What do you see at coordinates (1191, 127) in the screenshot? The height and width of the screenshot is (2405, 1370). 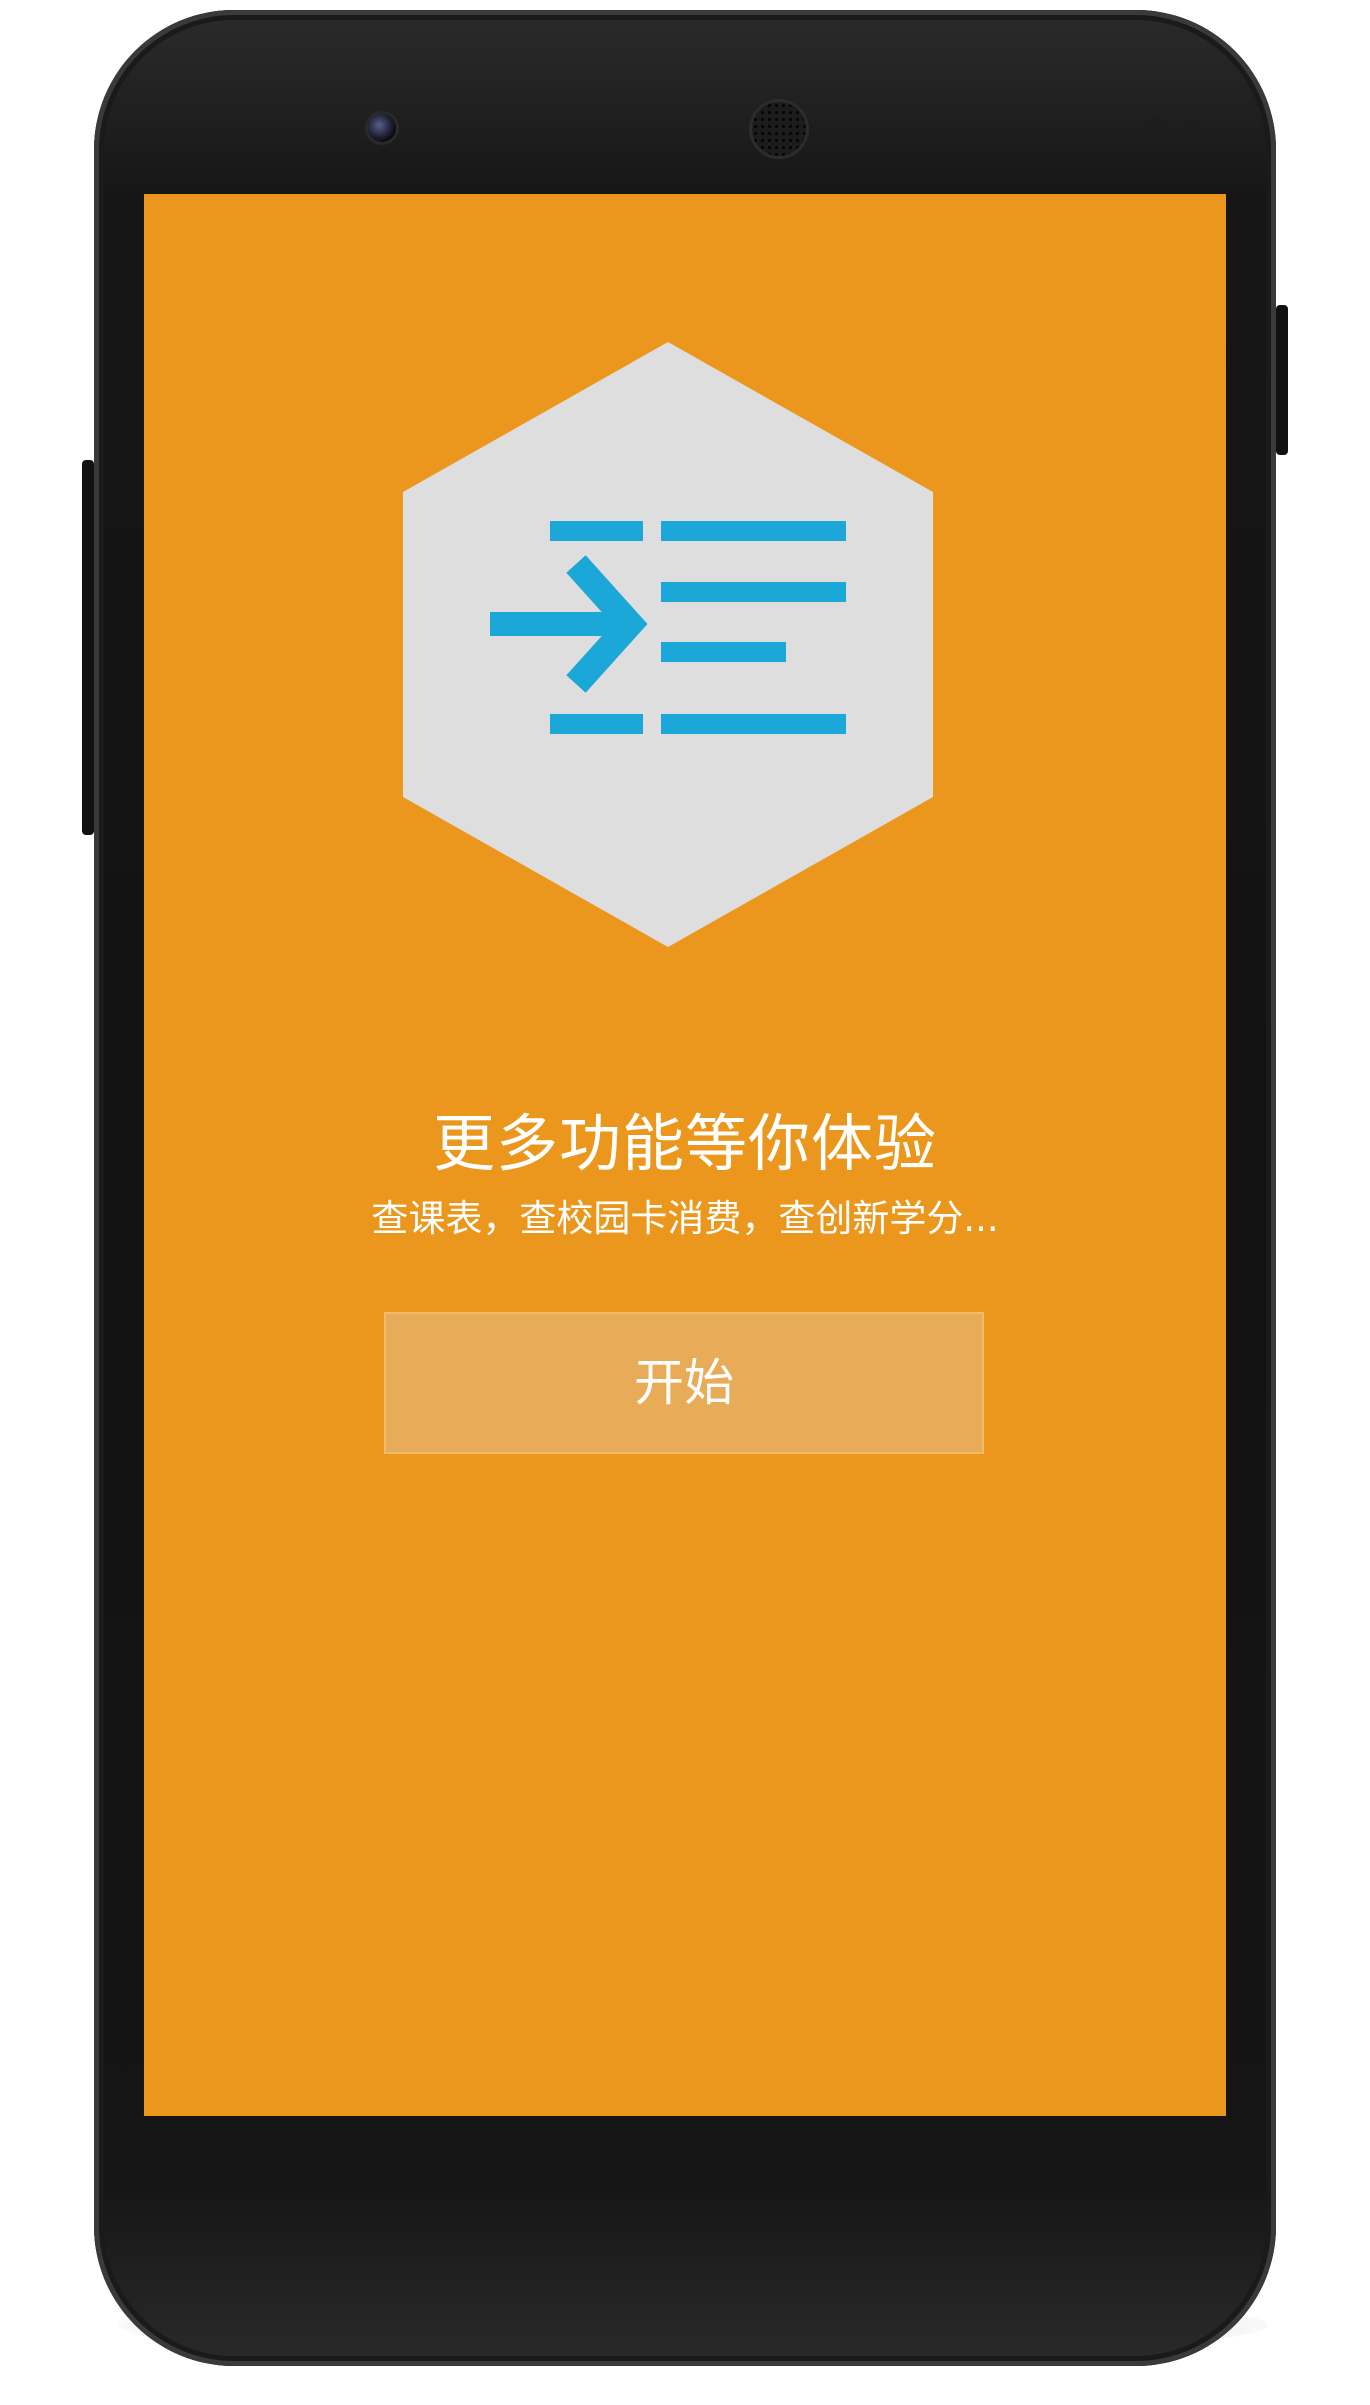 I see `light-sensor-icon` at bounding box center [1191, 127].